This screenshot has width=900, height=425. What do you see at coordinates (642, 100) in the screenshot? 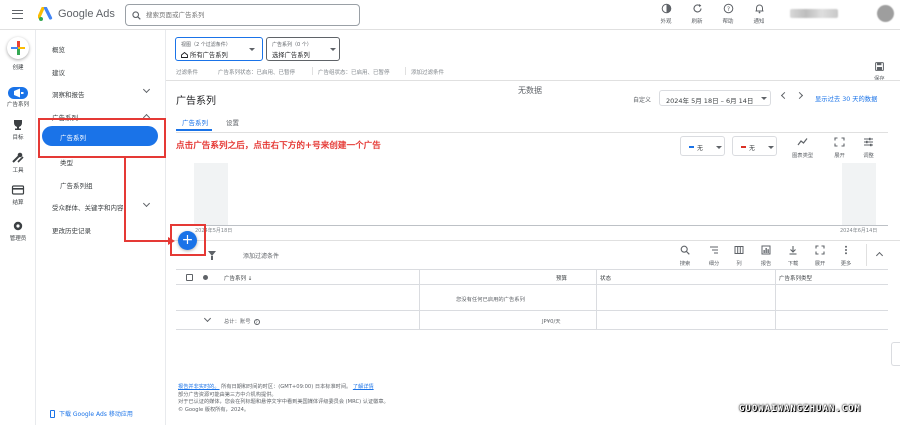
I see `date-range-type: 自定义` at bounding box center [642, 100].